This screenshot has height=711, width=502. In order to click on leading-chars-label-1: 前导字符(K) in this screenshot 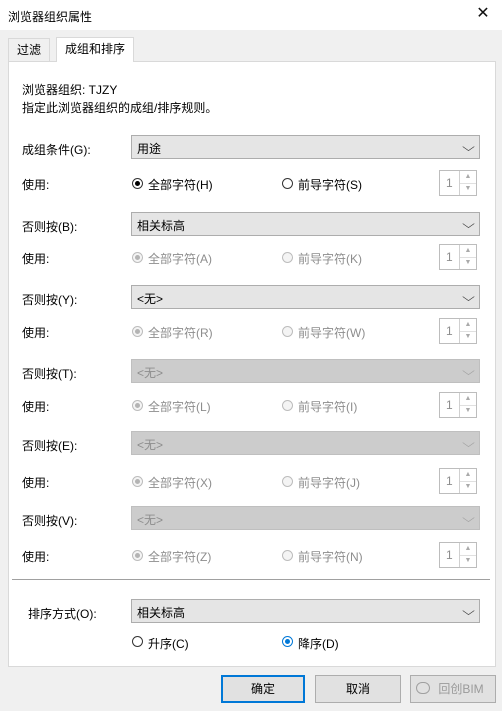, I will do `click(330, 259)`.